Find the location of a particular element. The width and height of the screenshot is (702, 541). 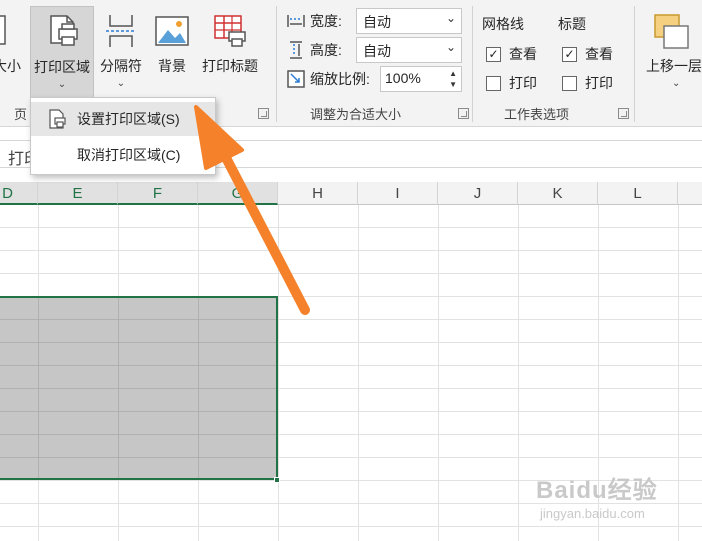

headings-view-checkbox: ✓ 查看 is located at coordinates (587, 54).